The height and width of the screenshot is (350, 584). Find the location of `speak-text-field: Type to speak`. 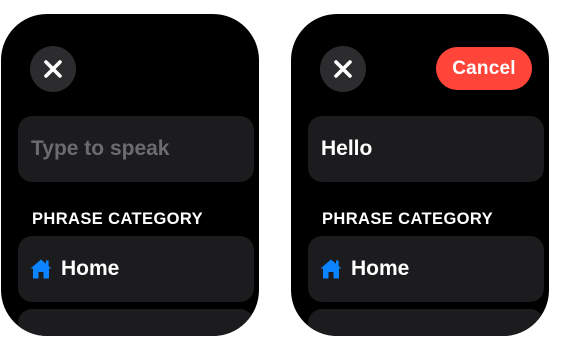

speak-text-field: Type to speak is located at coordinates (136, 149).